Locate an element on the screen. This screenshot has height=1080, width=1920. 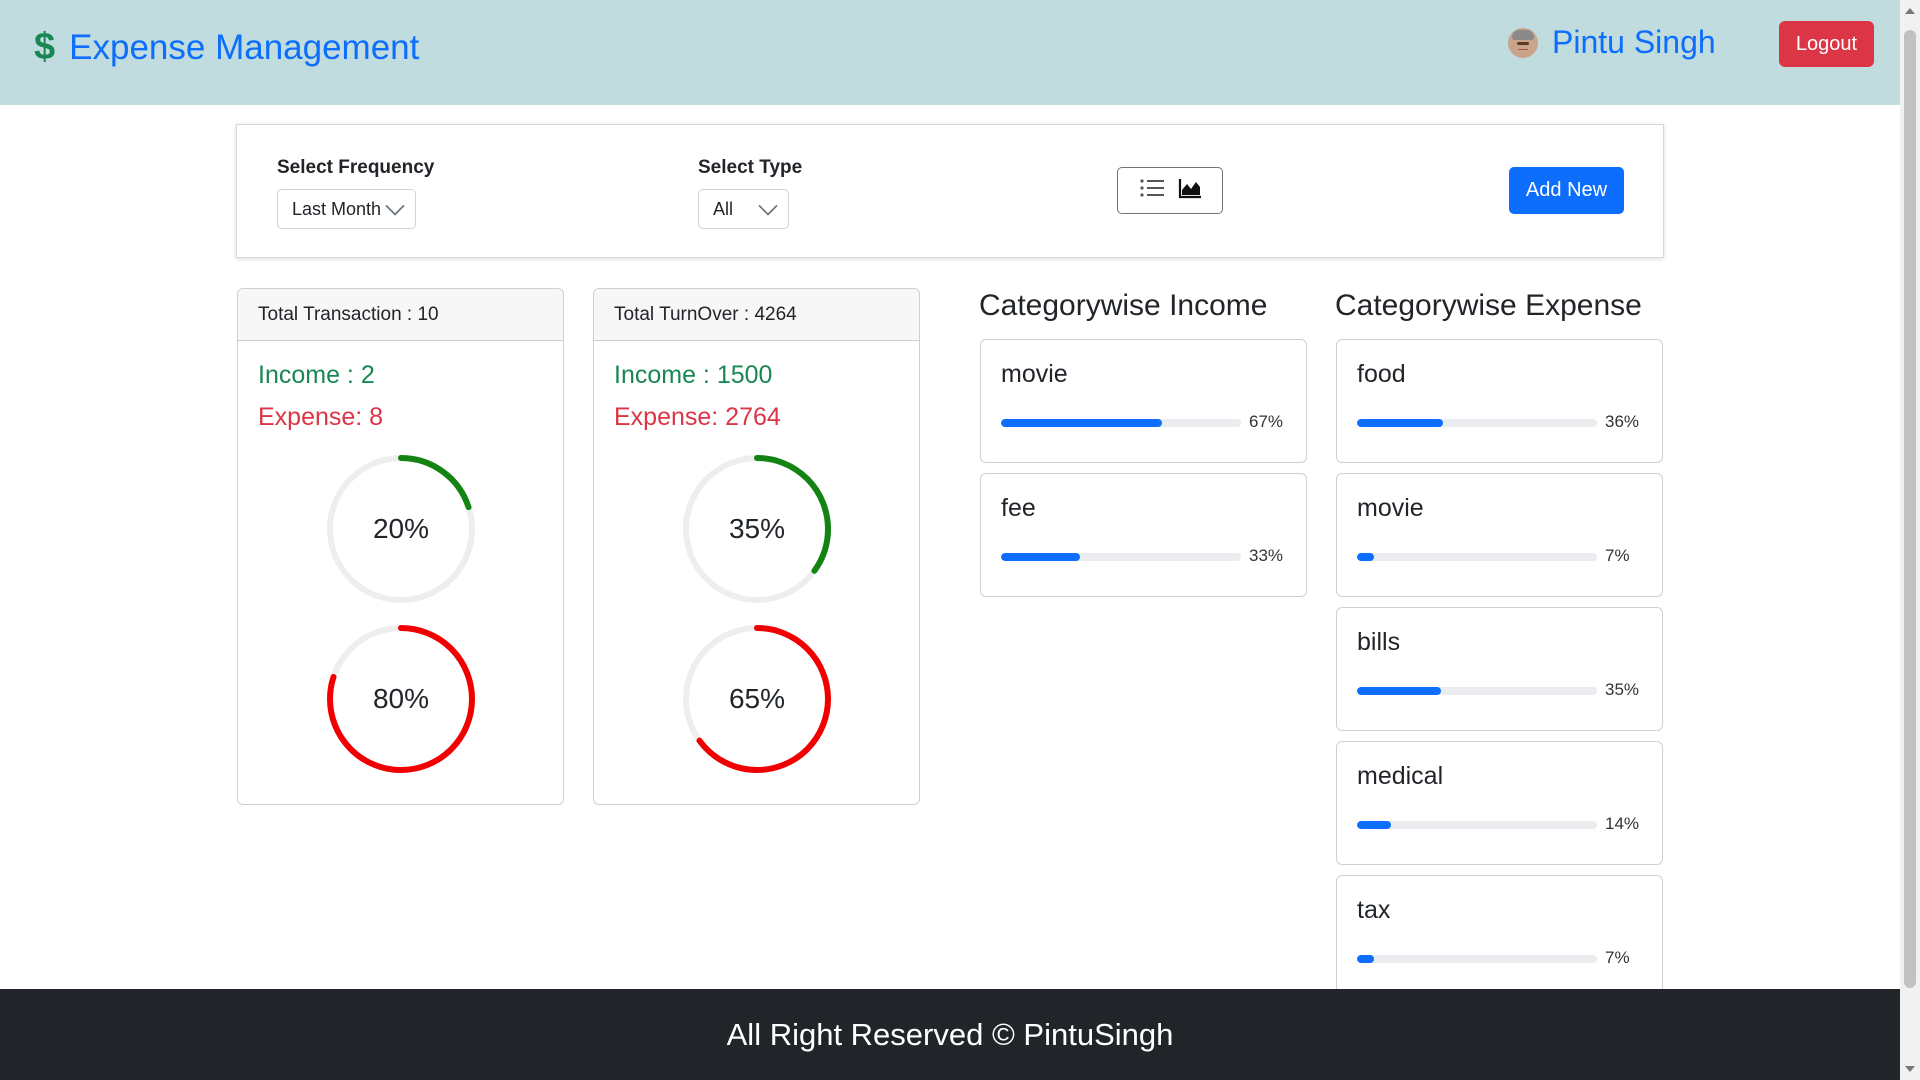
add-new-button: Add New is located at coordinates (1566, 190).